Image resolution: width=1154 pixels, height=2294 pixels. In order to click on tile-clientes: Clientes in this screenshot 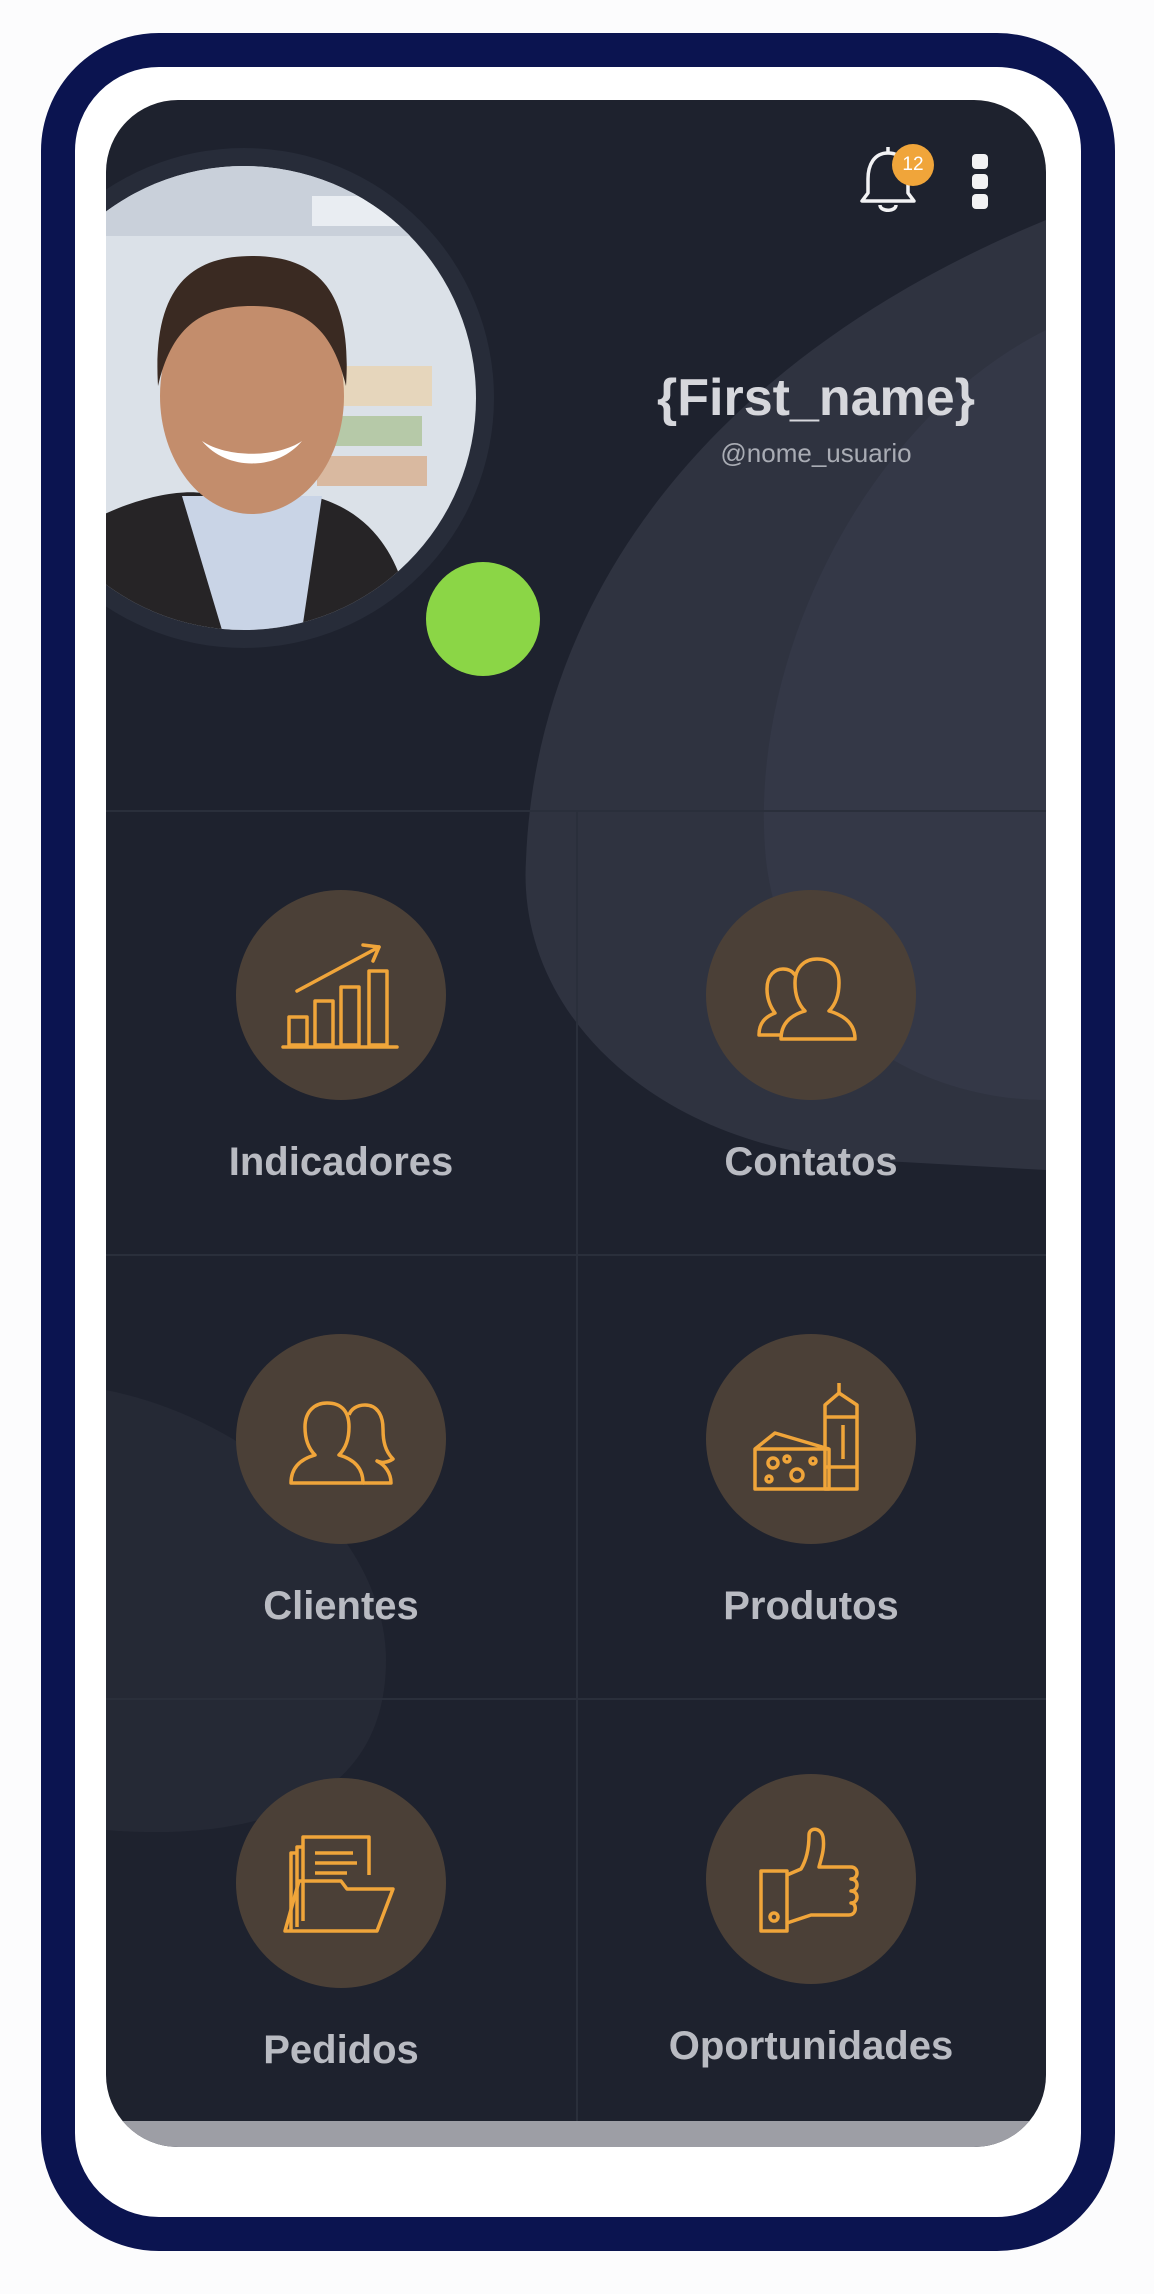, I will do `click(341, 1476)`.